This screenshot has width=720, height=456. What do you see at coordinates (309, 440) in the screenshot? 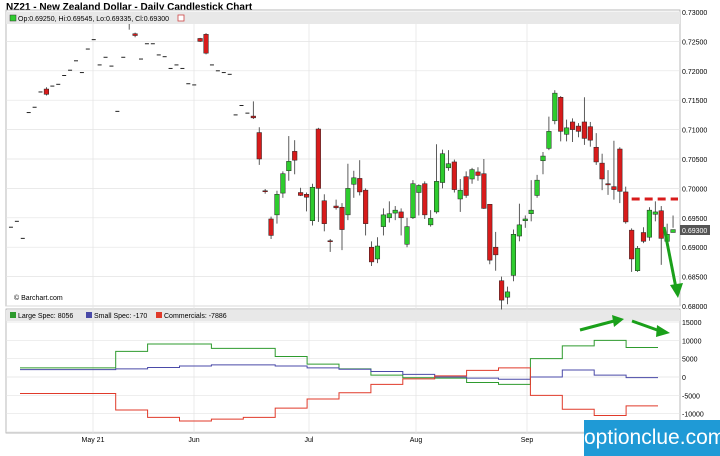
I see `x-tick-label: Jul` at bounding box center [309, 440].